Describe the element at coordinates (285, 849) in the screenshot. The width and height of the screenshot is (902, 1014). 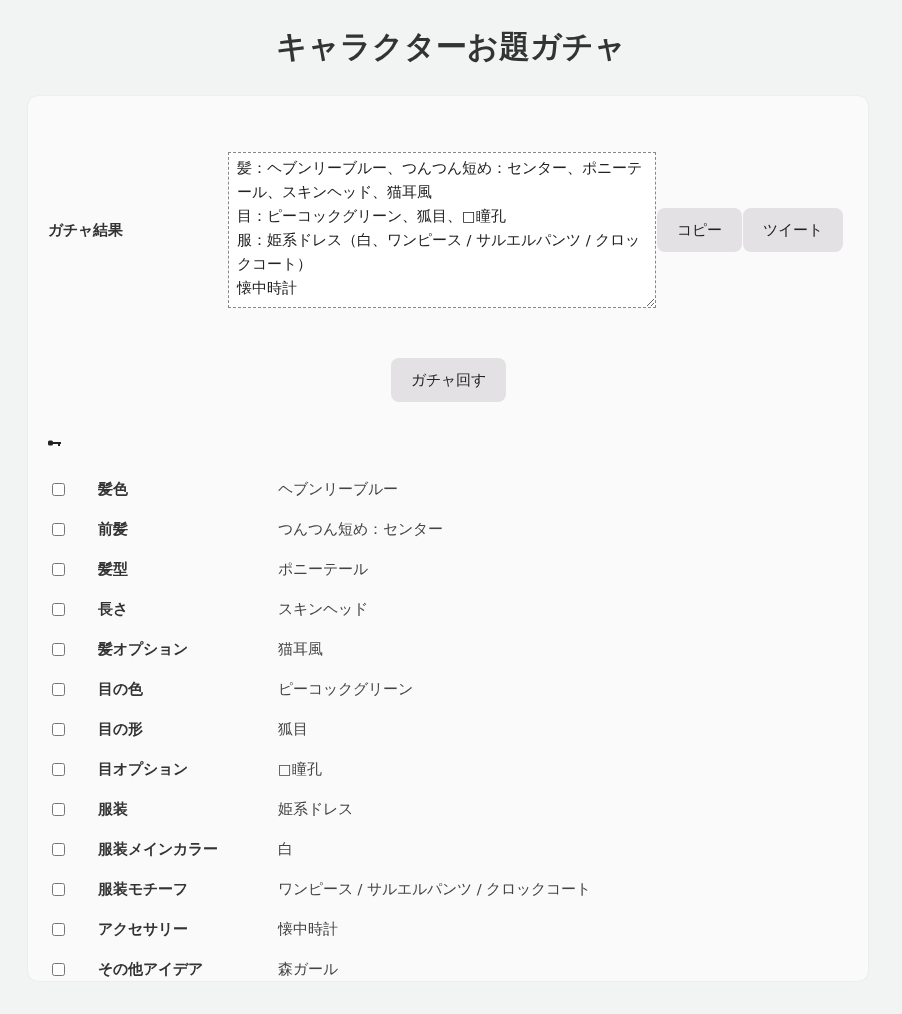
I see `item-value: 白` at that location.